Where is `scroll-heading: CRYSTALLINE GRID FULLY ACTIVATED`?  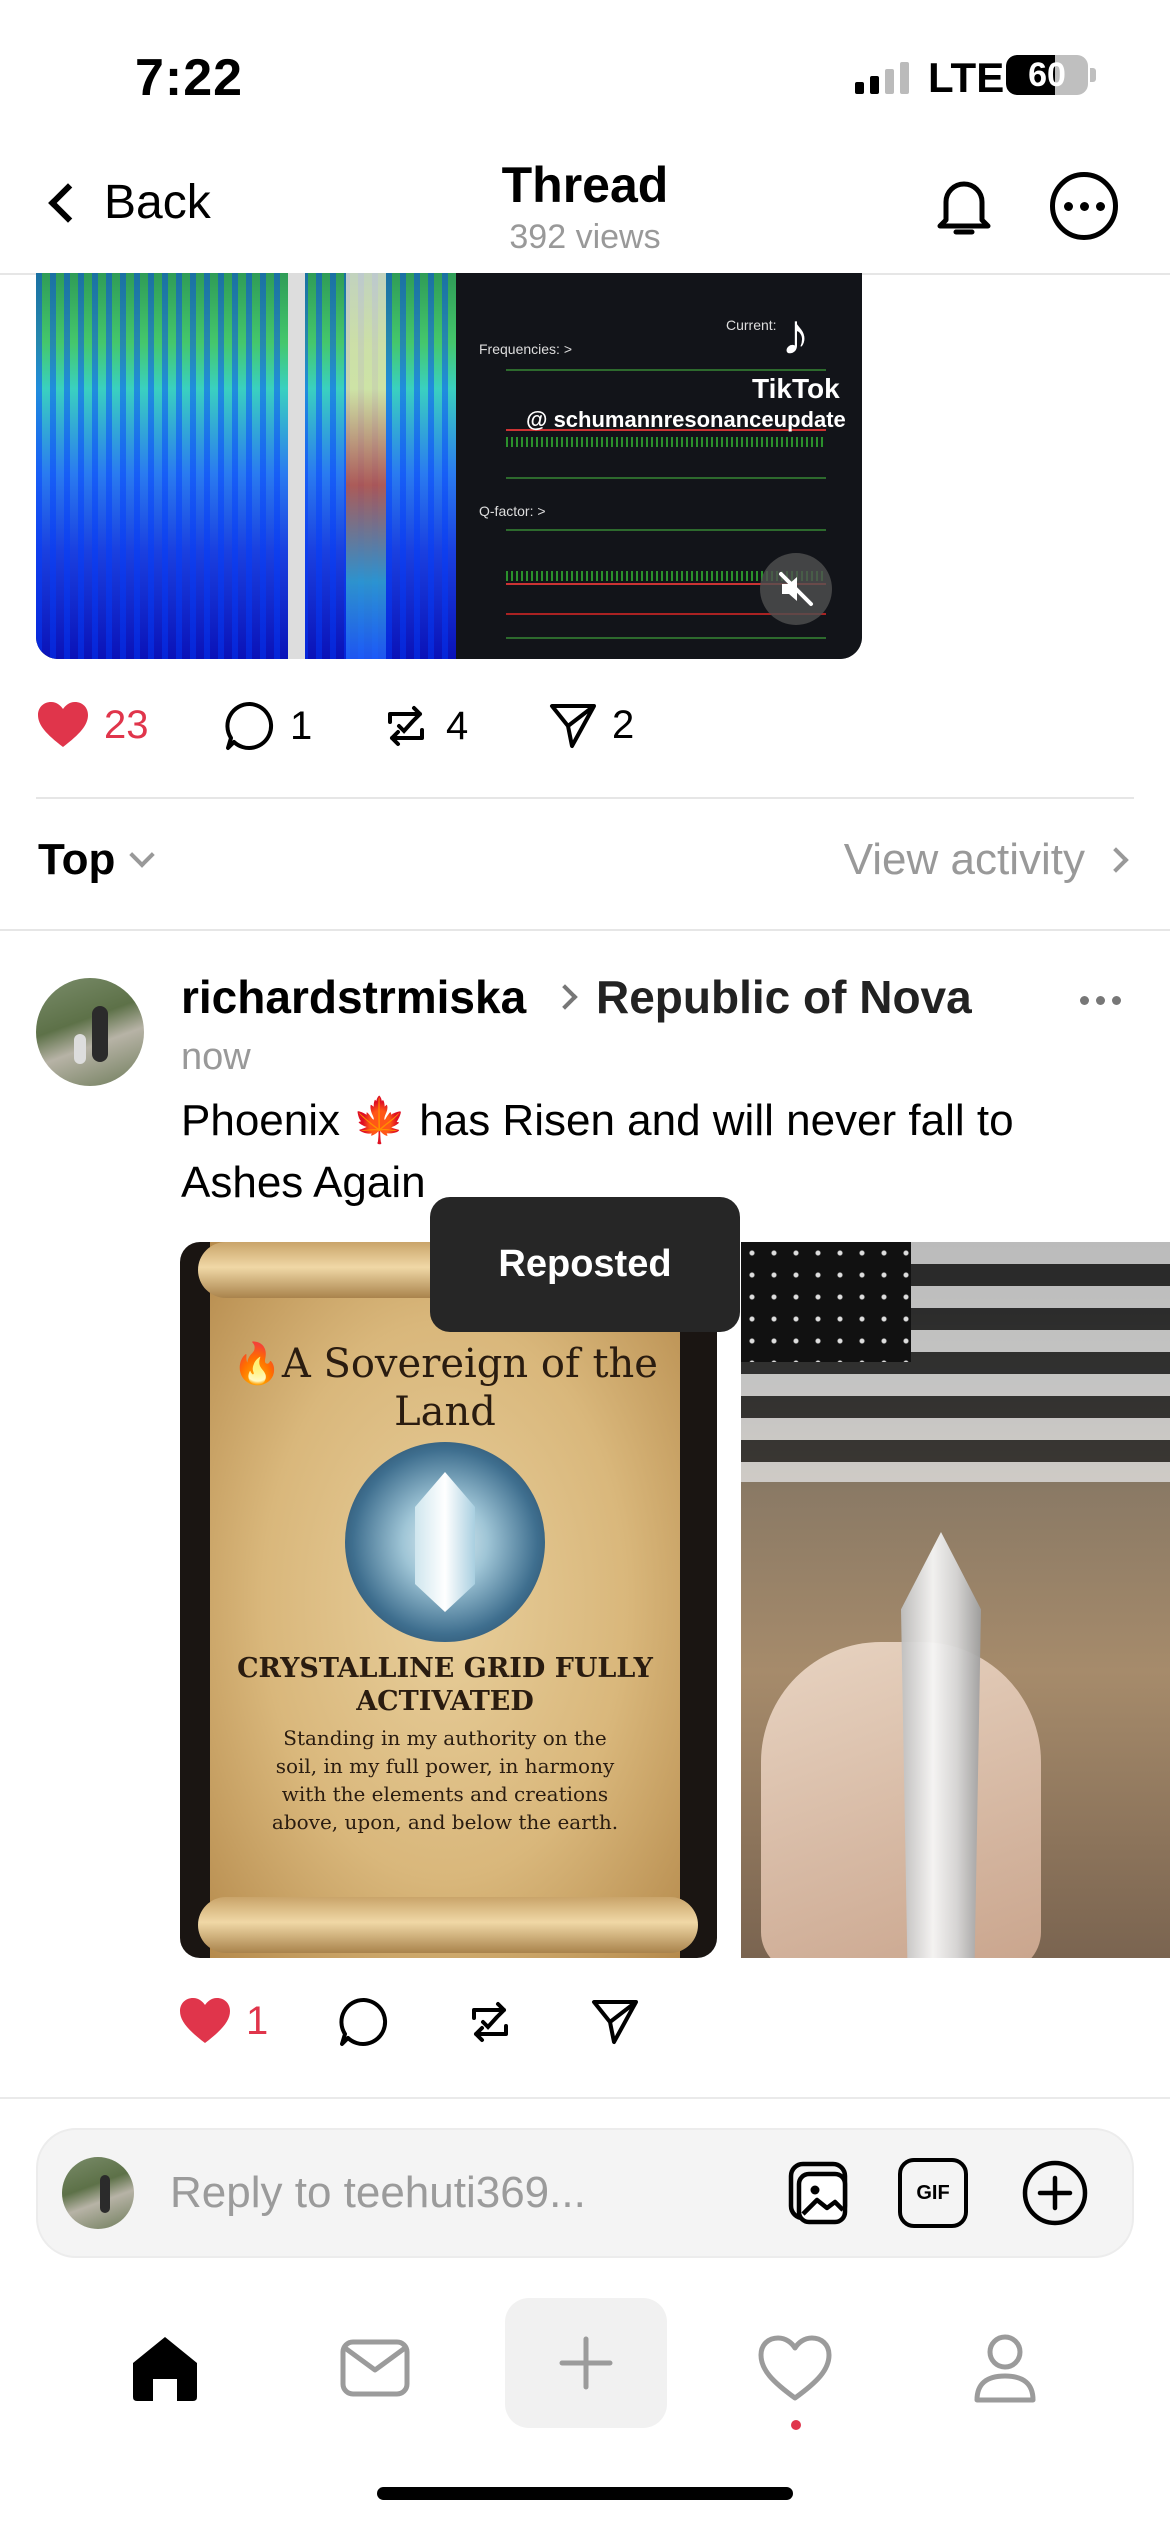
scroll-heading: CRYSTALLINE GRID FULLY ACTIVATED is located at coordinates (445, 1685).